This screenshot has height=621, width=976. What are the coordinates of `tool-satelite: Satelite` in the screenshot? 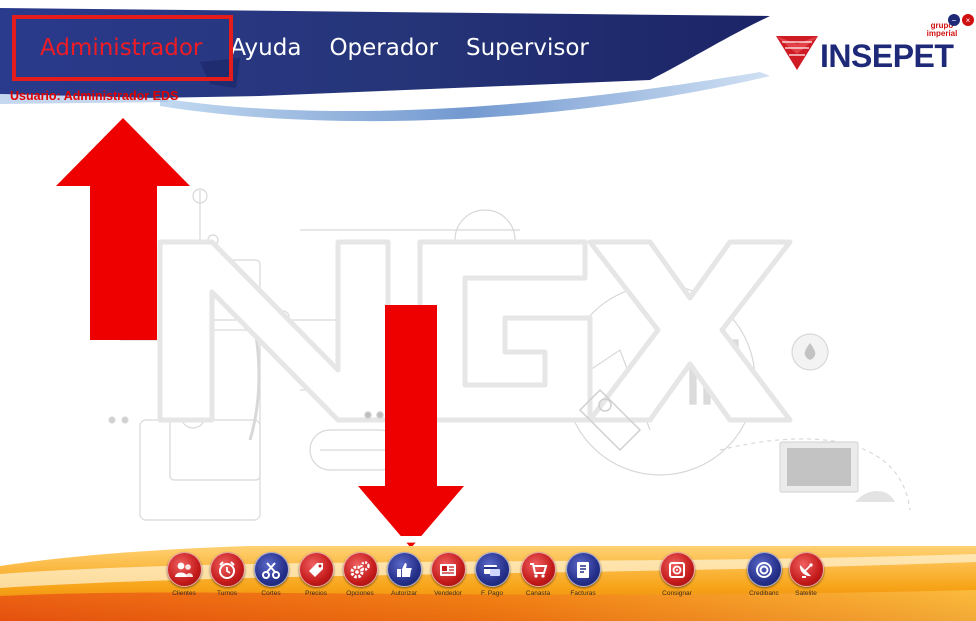 It's located at (806, 574).